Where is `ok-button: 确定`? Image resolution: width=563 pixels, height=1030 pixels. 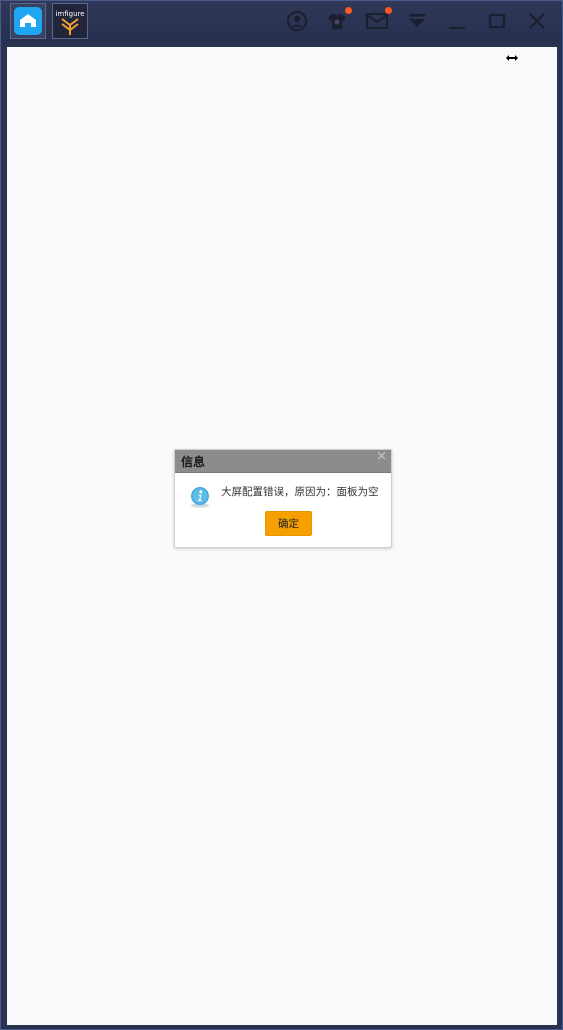 ok-button: 确定 is located at coordinates (288, 523).